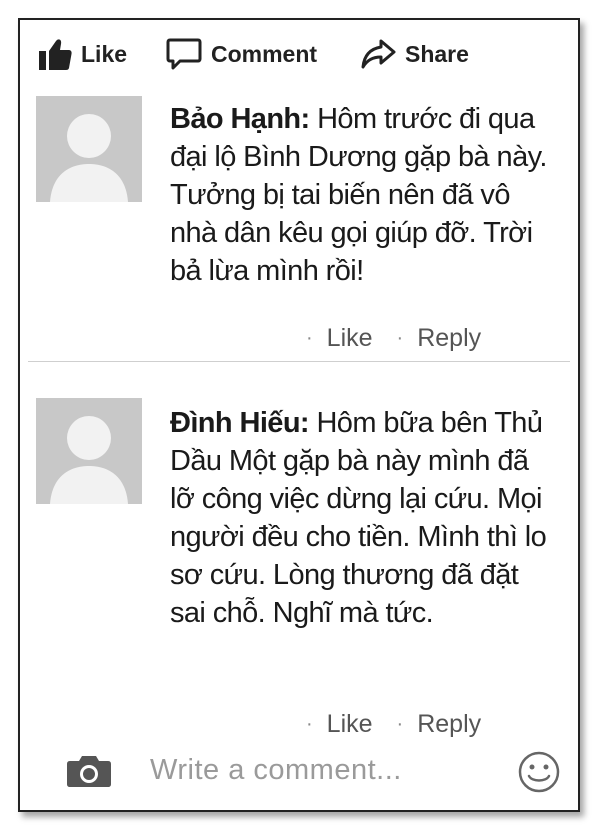 The height and width of the screenshot is (833, 608). I want to click on comment-composer, so click(299, 770).